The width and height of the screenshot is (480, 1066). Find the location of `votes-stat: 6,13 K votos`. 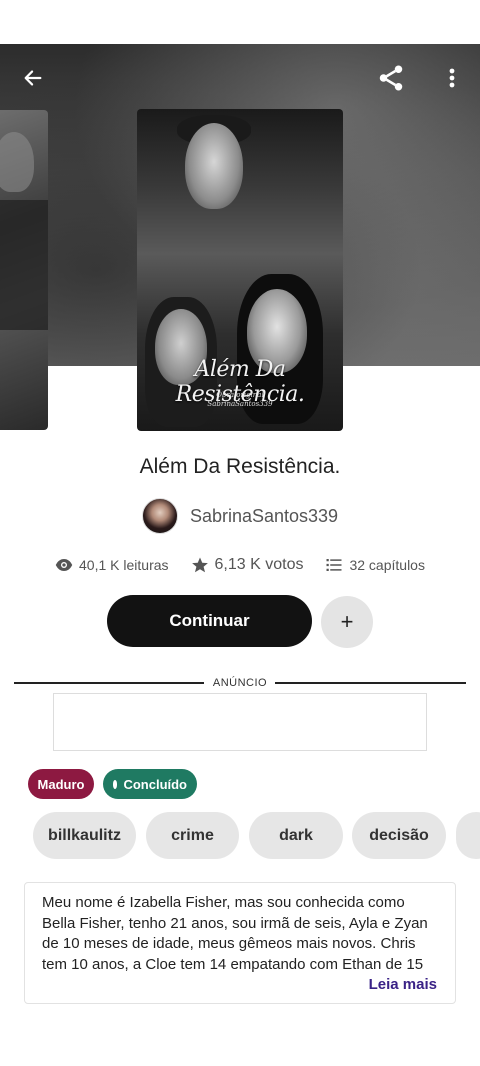

votes-stat: 6,13 K votos is located at coordinates (247, 565).